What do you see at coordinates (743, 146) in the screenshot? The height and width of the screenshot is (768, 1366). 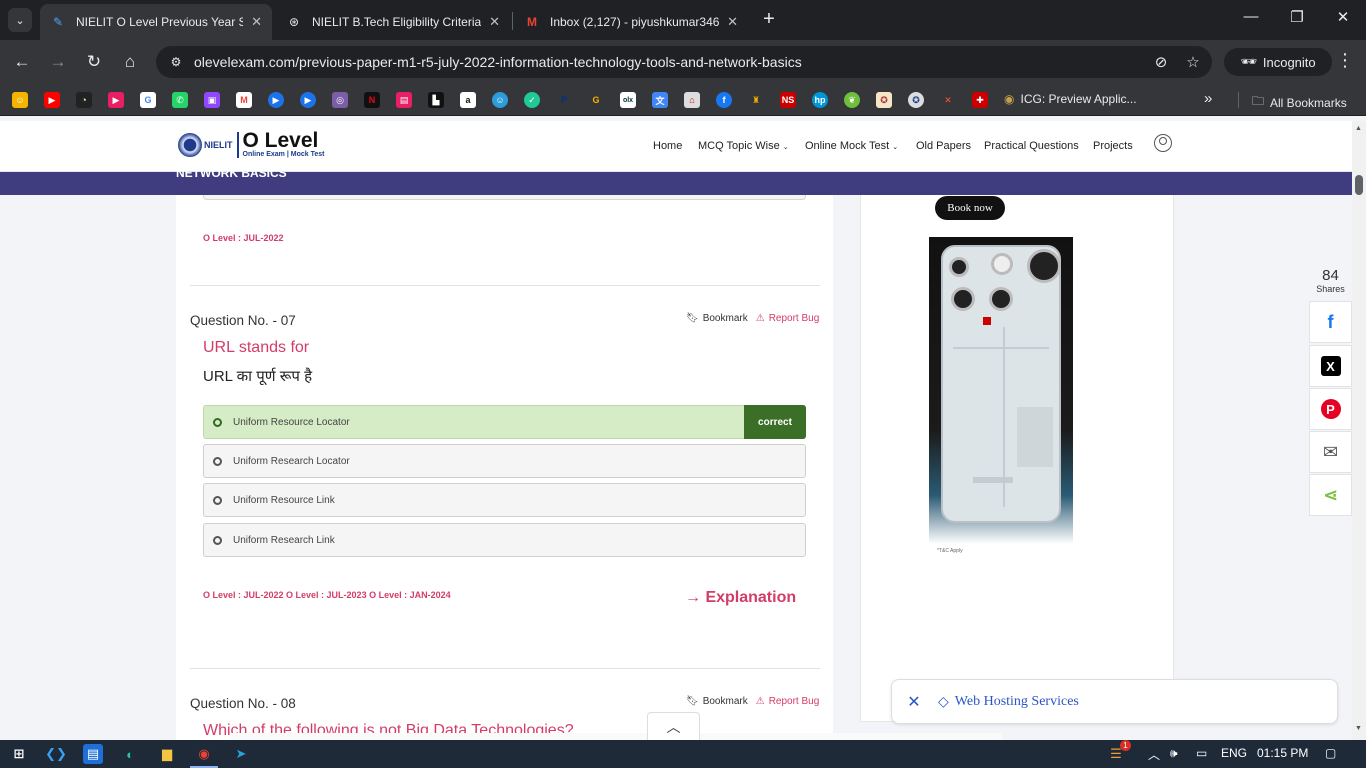 I see `nav-mcq-topic-wise: MCQ Topic Wise ⌄` at bounding box center [743, 146].